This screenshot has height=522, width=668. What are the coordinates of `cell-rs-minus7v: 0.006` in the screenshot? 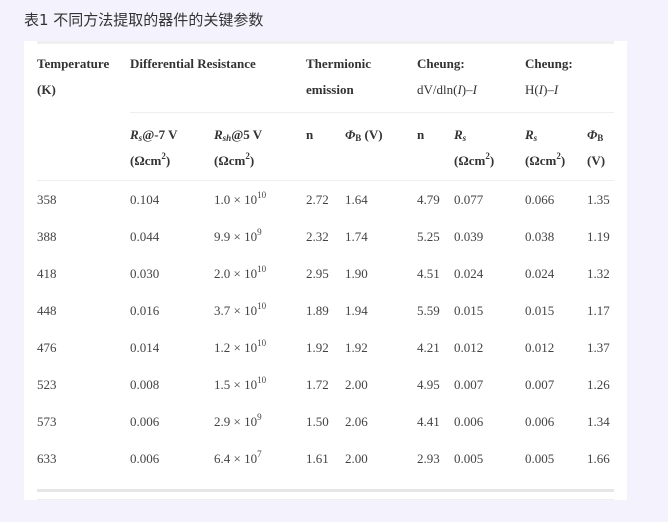 It's located at (145, 421).